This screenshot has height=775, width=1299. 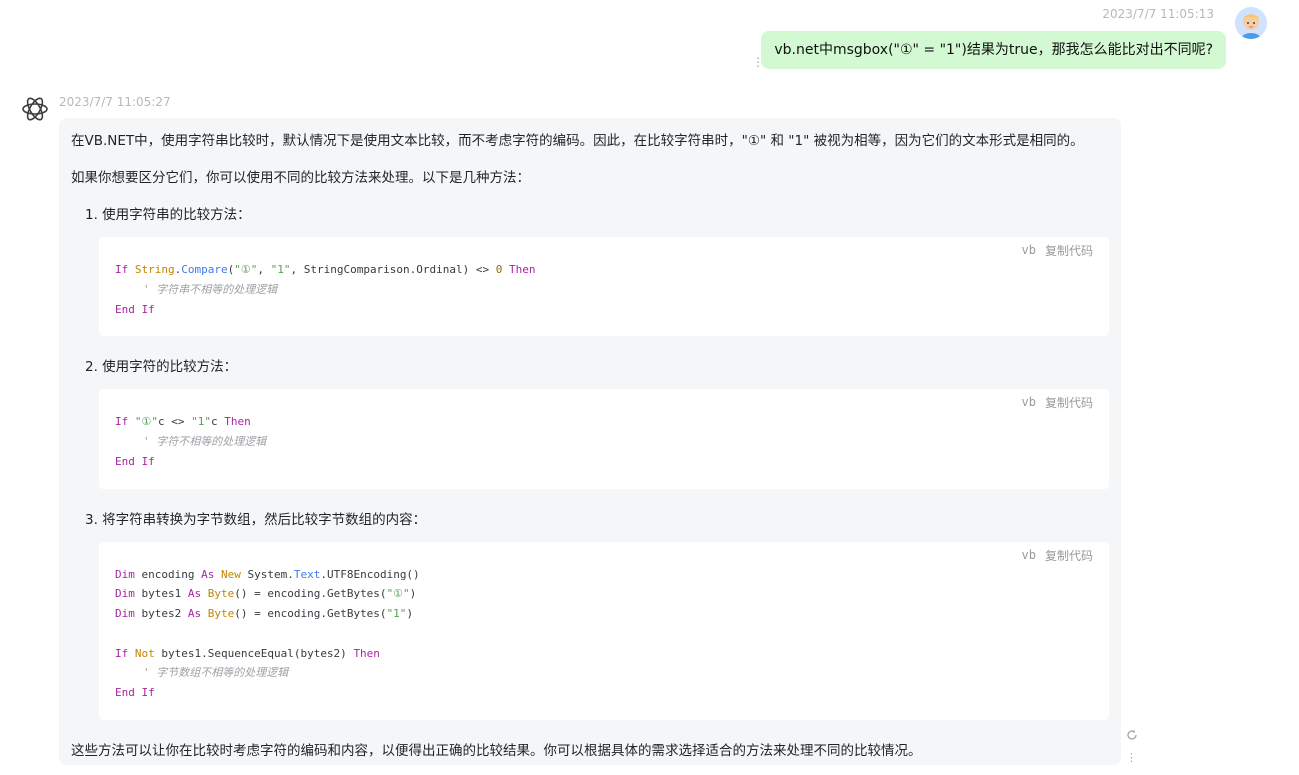 What do you see at coordinates (256, 520) in the screenshot?
I see `list-item-3: 3. 将字符串转换为字节数组，然后比较字节数组的内容：` at bounding box center [256, 520].